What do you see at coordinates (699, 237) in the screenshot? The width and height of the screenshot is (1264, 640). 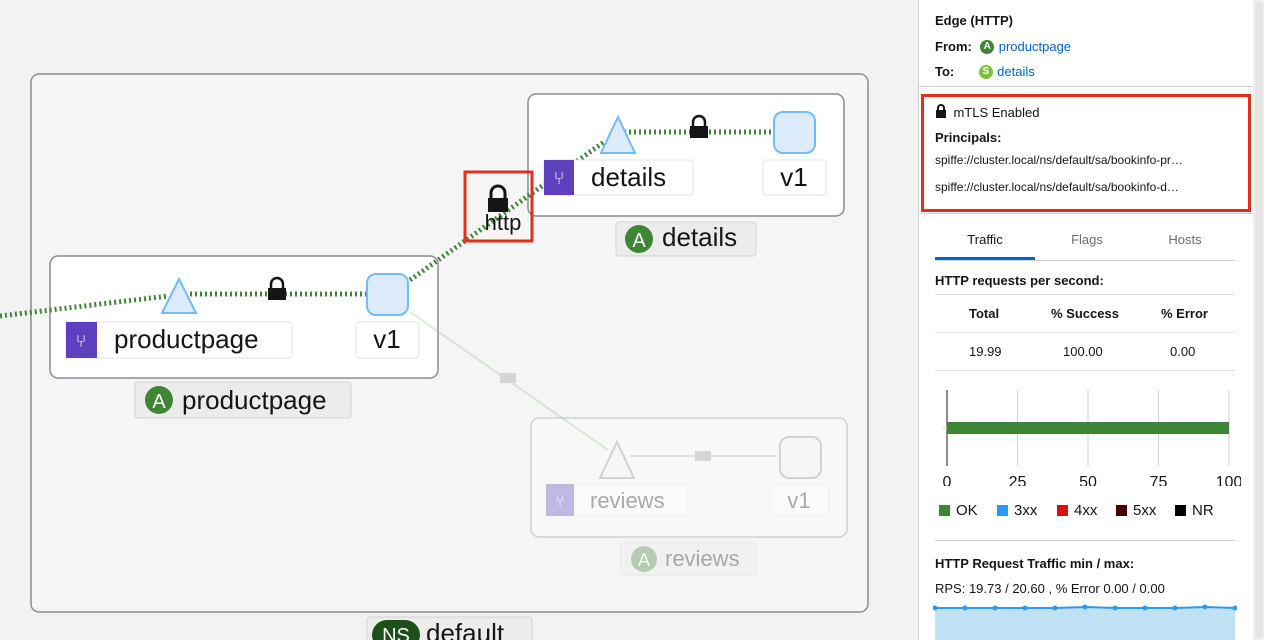 I see `svg-text: details` at bounding box center [699, 237].